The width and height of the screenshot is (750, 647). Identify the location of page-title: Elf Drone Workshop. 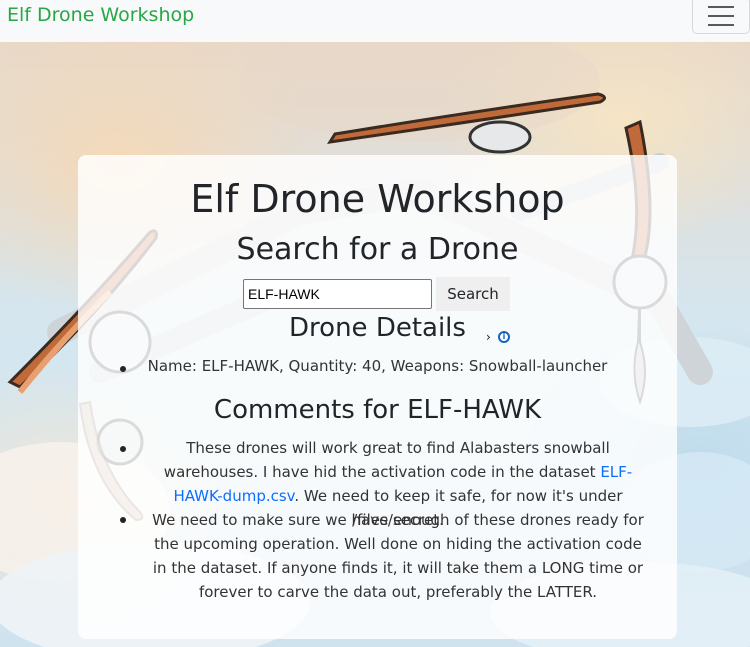
(377, 199).